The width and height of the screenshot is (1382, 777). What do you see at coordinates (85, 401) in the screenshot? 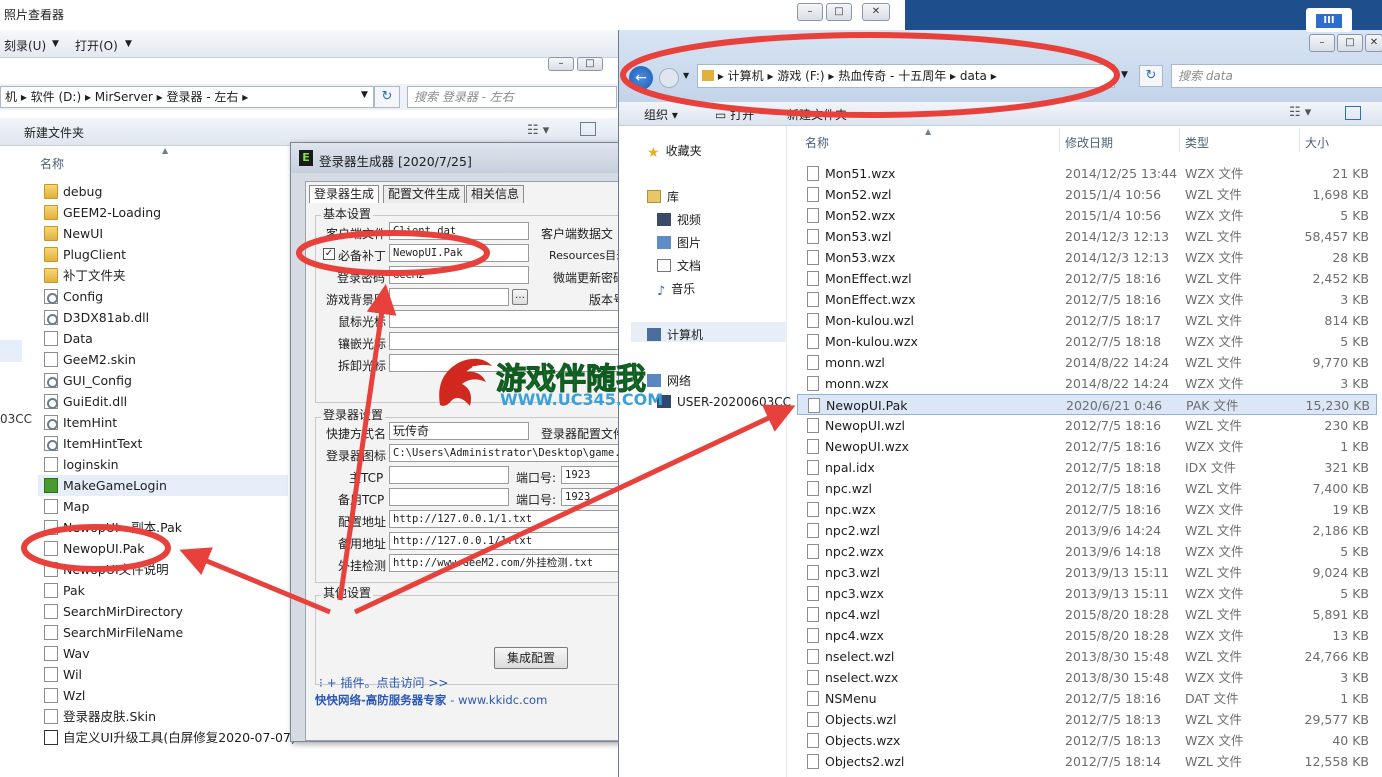
I see `list-item: GuiEdit.dll` at bounding box center [85, 401].